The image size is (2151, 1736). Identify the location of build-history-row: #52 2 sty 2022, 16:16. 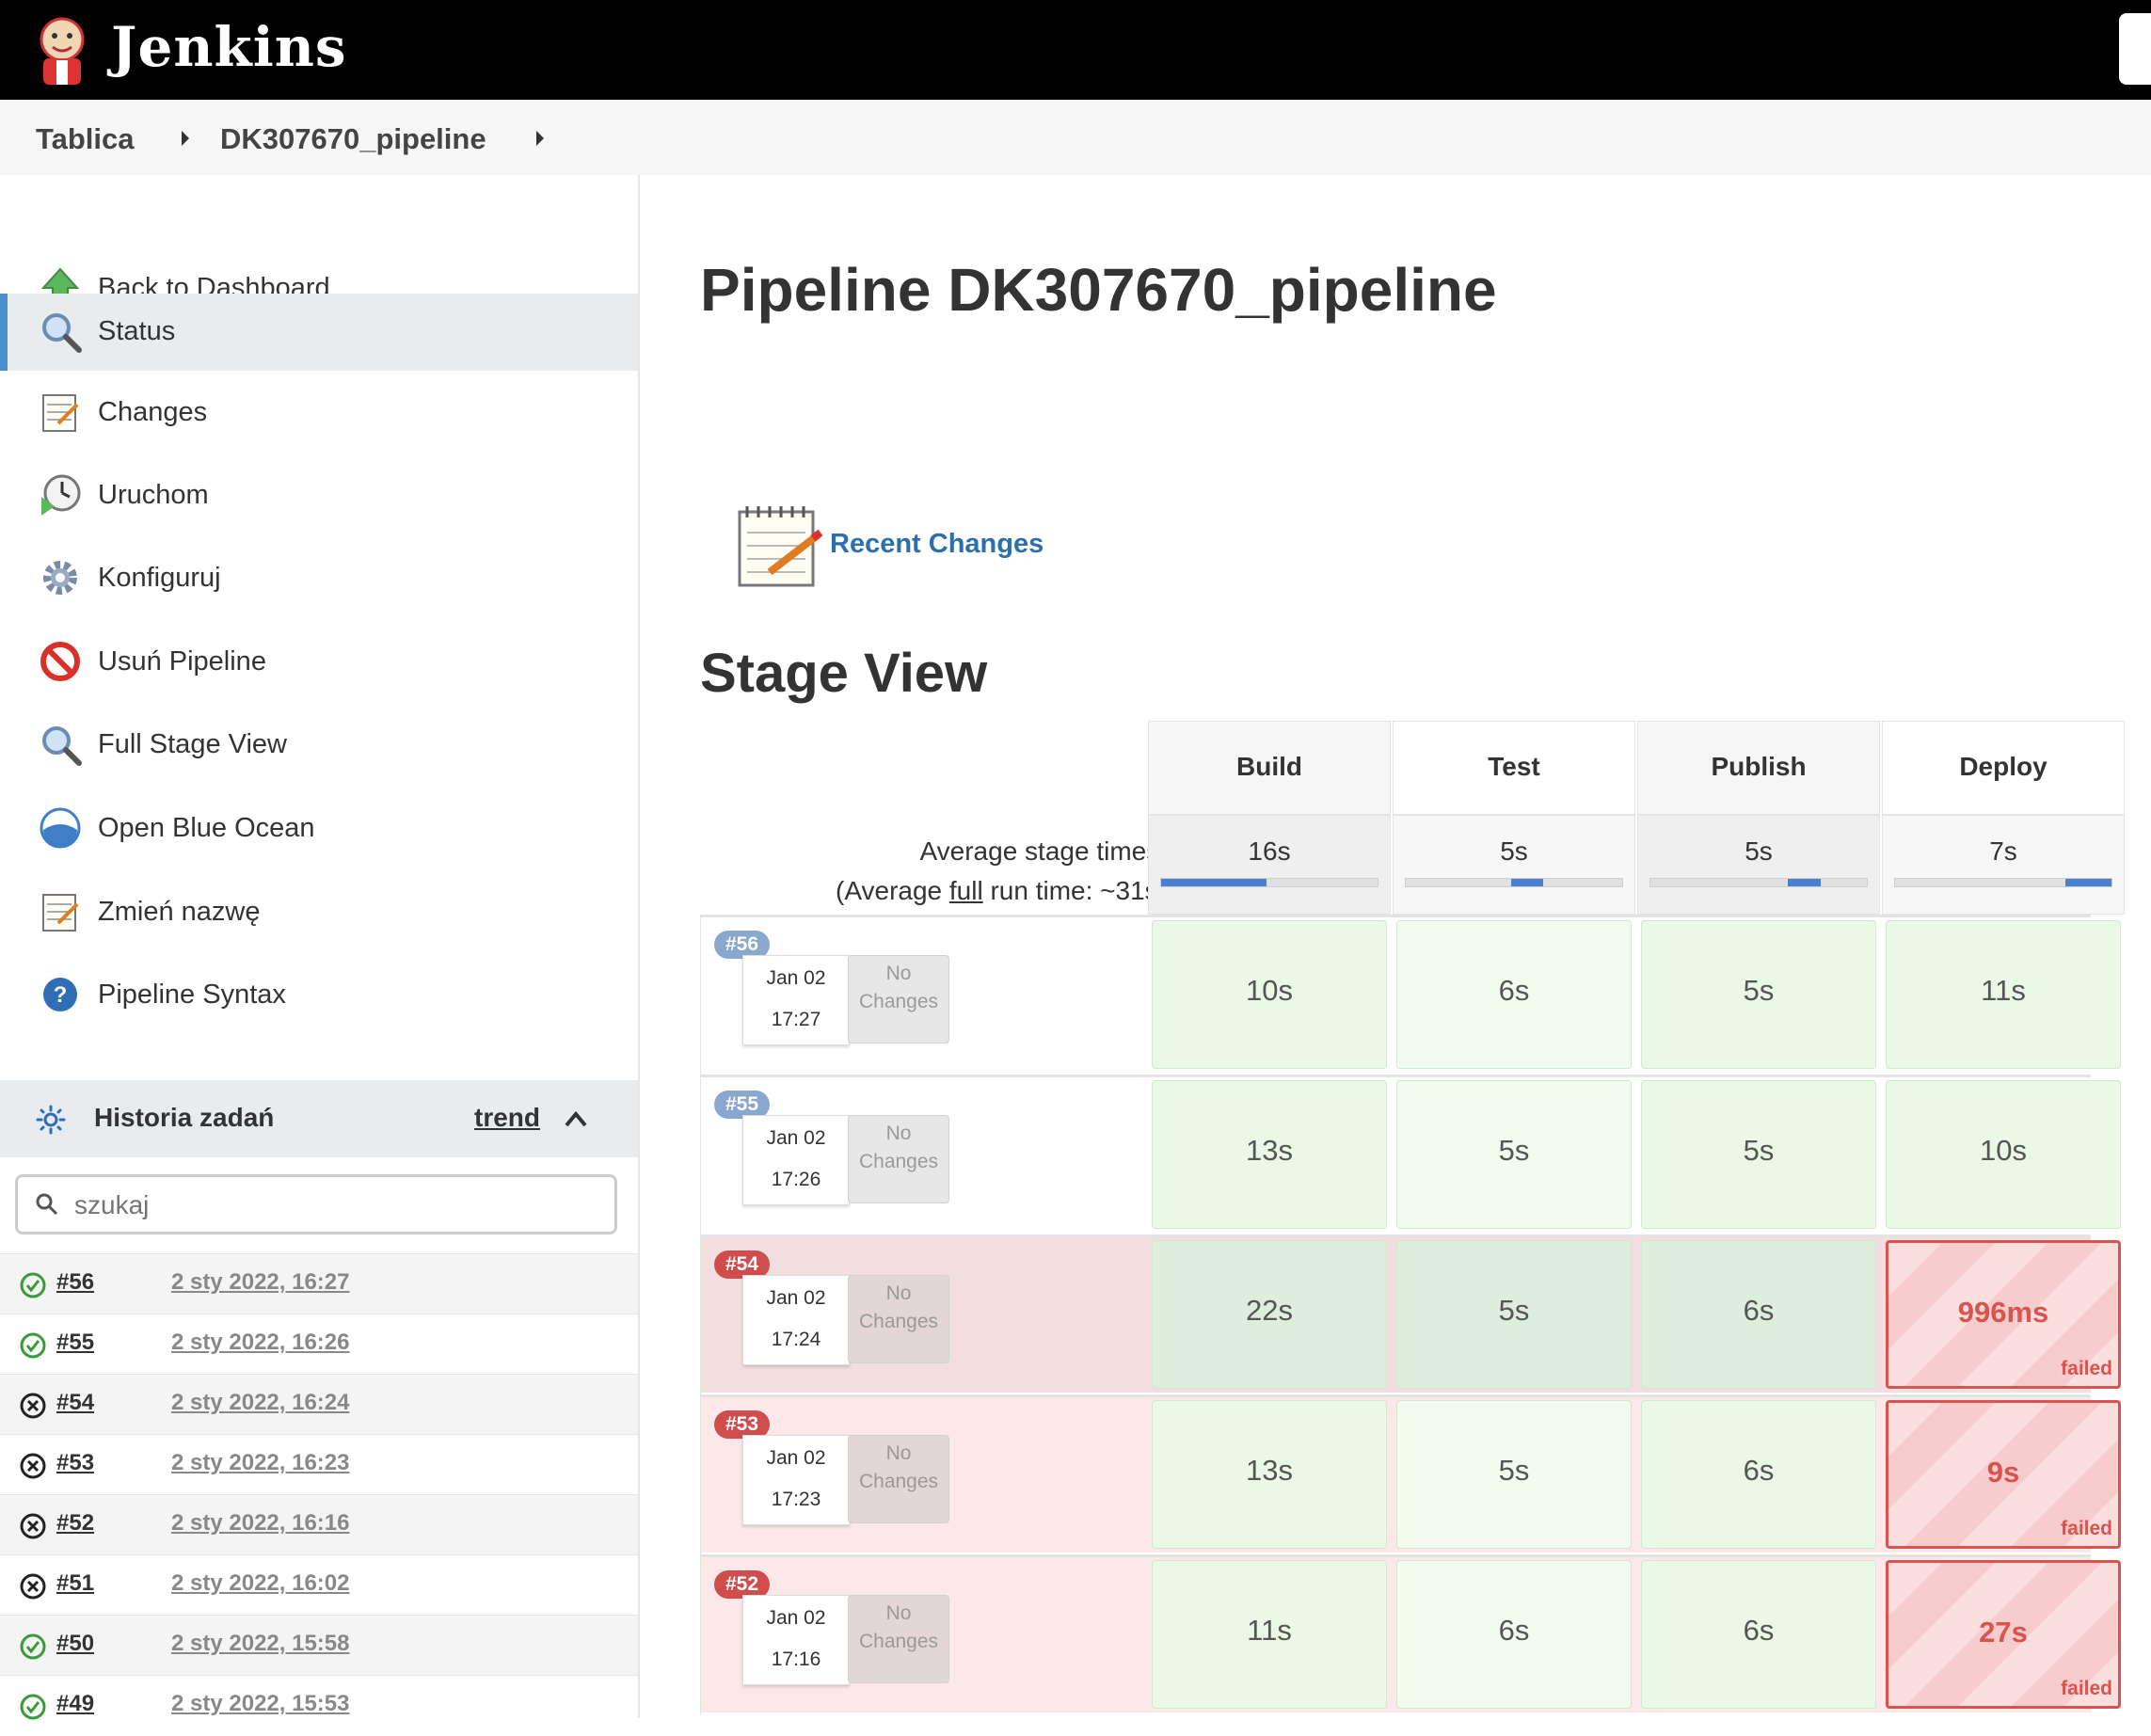
(319, 1524).